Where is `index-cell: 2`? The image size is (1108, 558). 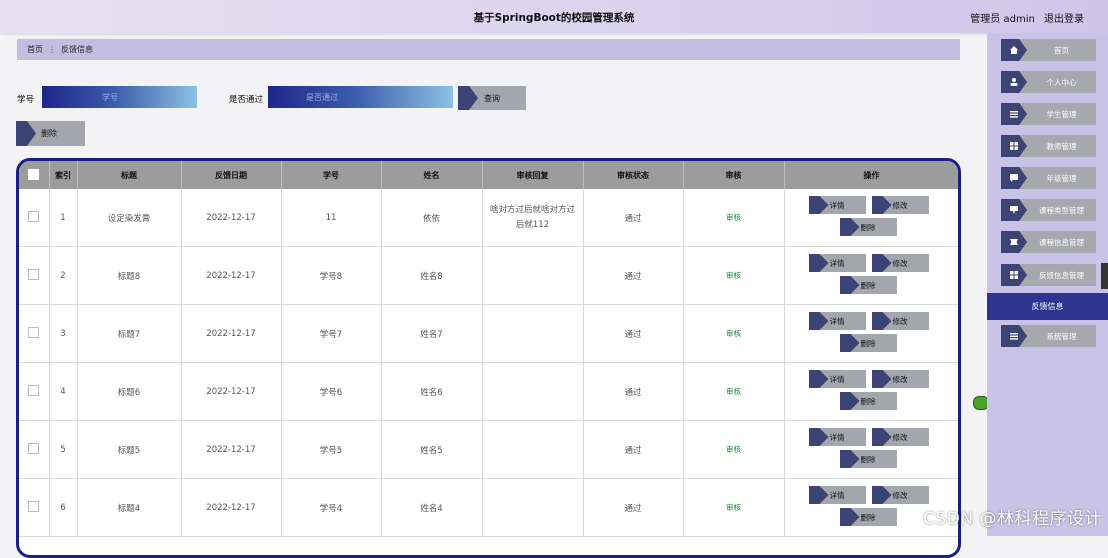 index-cell: 2 is located at coordinates (63, 275).